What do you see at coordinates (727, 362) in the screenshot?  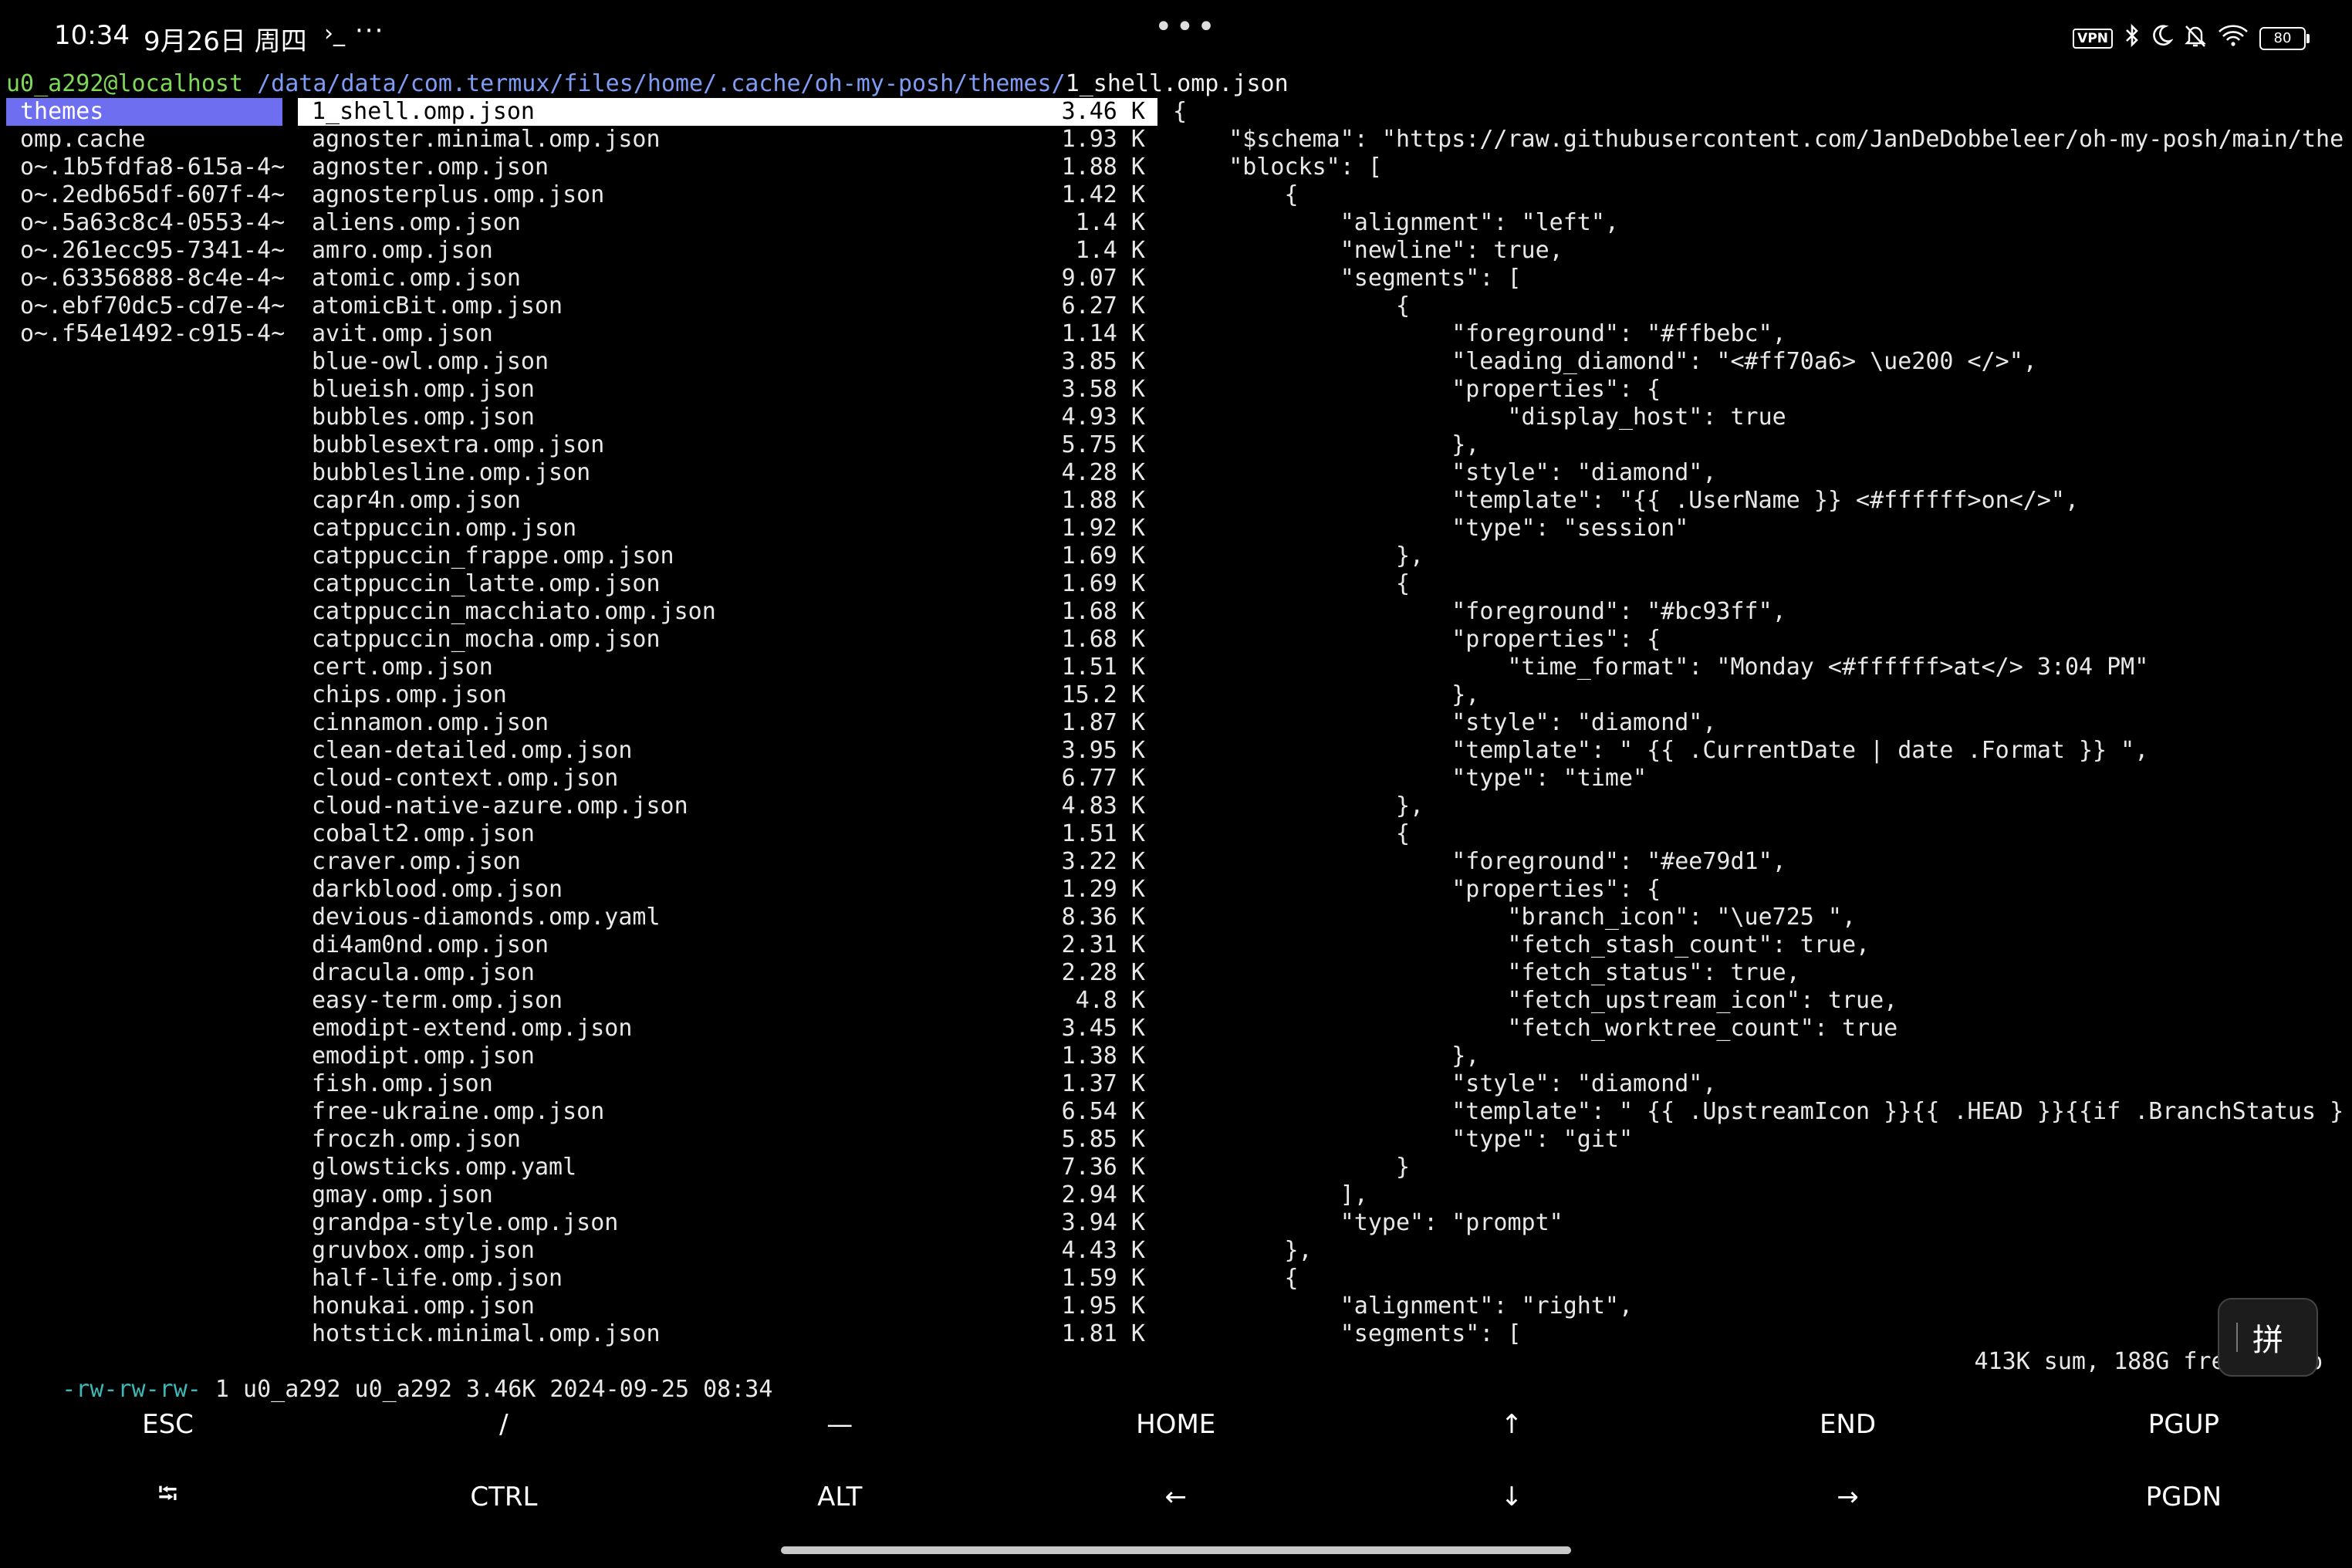 I see `file-row: blue-owl.omp.json 3.85 K` at bounding box center [727, 362].